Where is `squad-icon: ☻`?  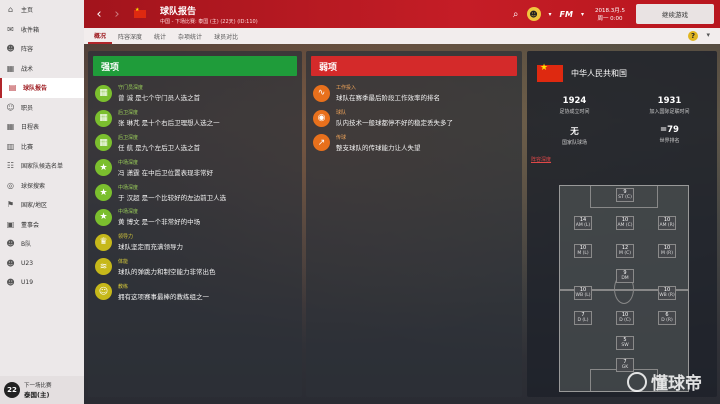 squad-icon: ☻ is located at coordinates (10, 49).